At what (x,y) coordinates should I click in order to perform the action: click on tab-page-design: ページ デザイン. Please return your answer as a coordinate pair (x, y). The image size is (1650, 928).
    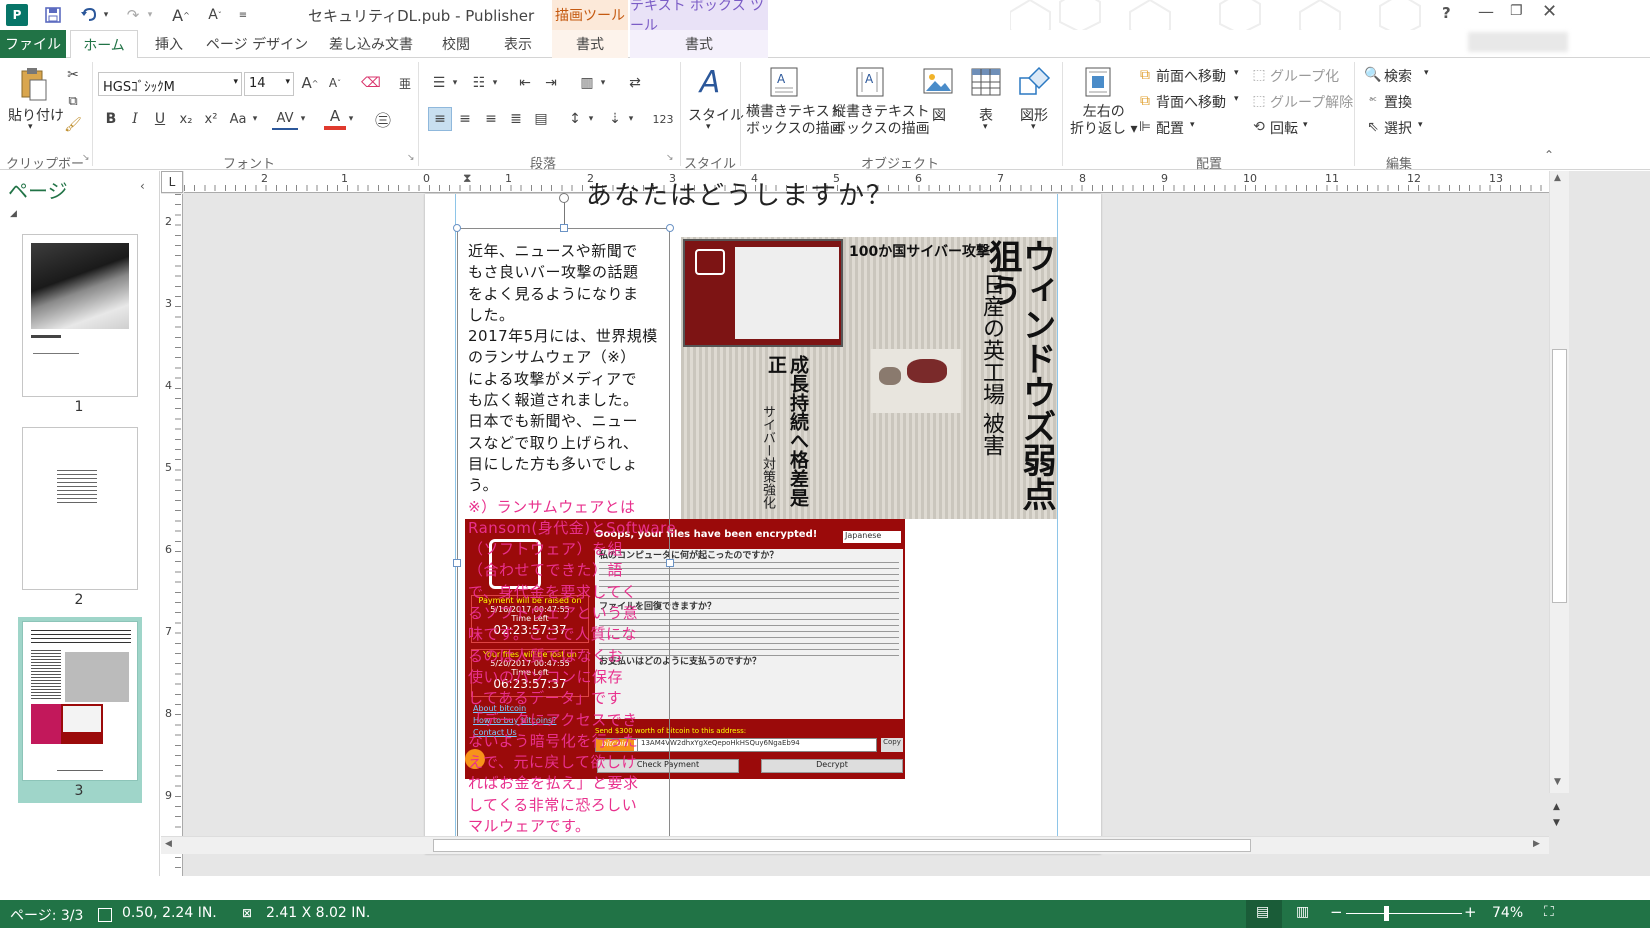
    Looking at the image, I should click on (257, 44).